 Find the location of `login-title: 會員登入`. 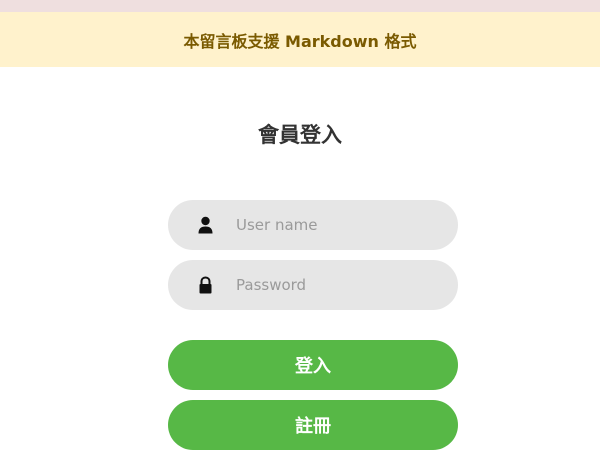

login-title: 會員登入 is located at coordinates (300, 135).